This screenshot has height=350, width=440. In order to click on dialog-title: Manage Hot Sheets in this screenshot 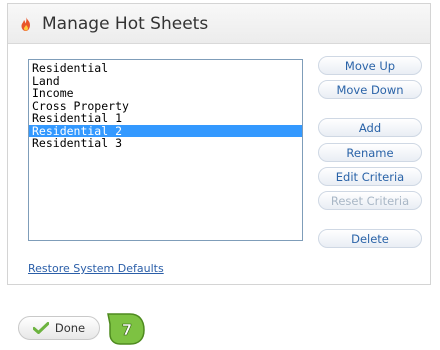, I will do `click(125, 23)`.